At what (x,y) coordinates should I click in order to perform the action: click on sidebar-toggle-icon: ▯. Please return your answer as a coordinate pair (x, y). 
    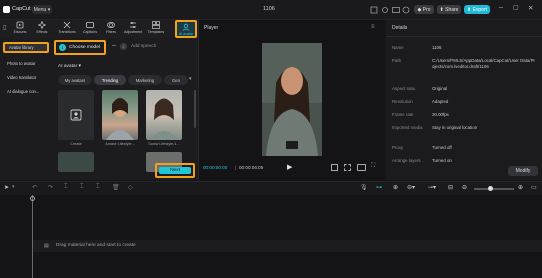
    Looking at the image, I should click on (4, 27).